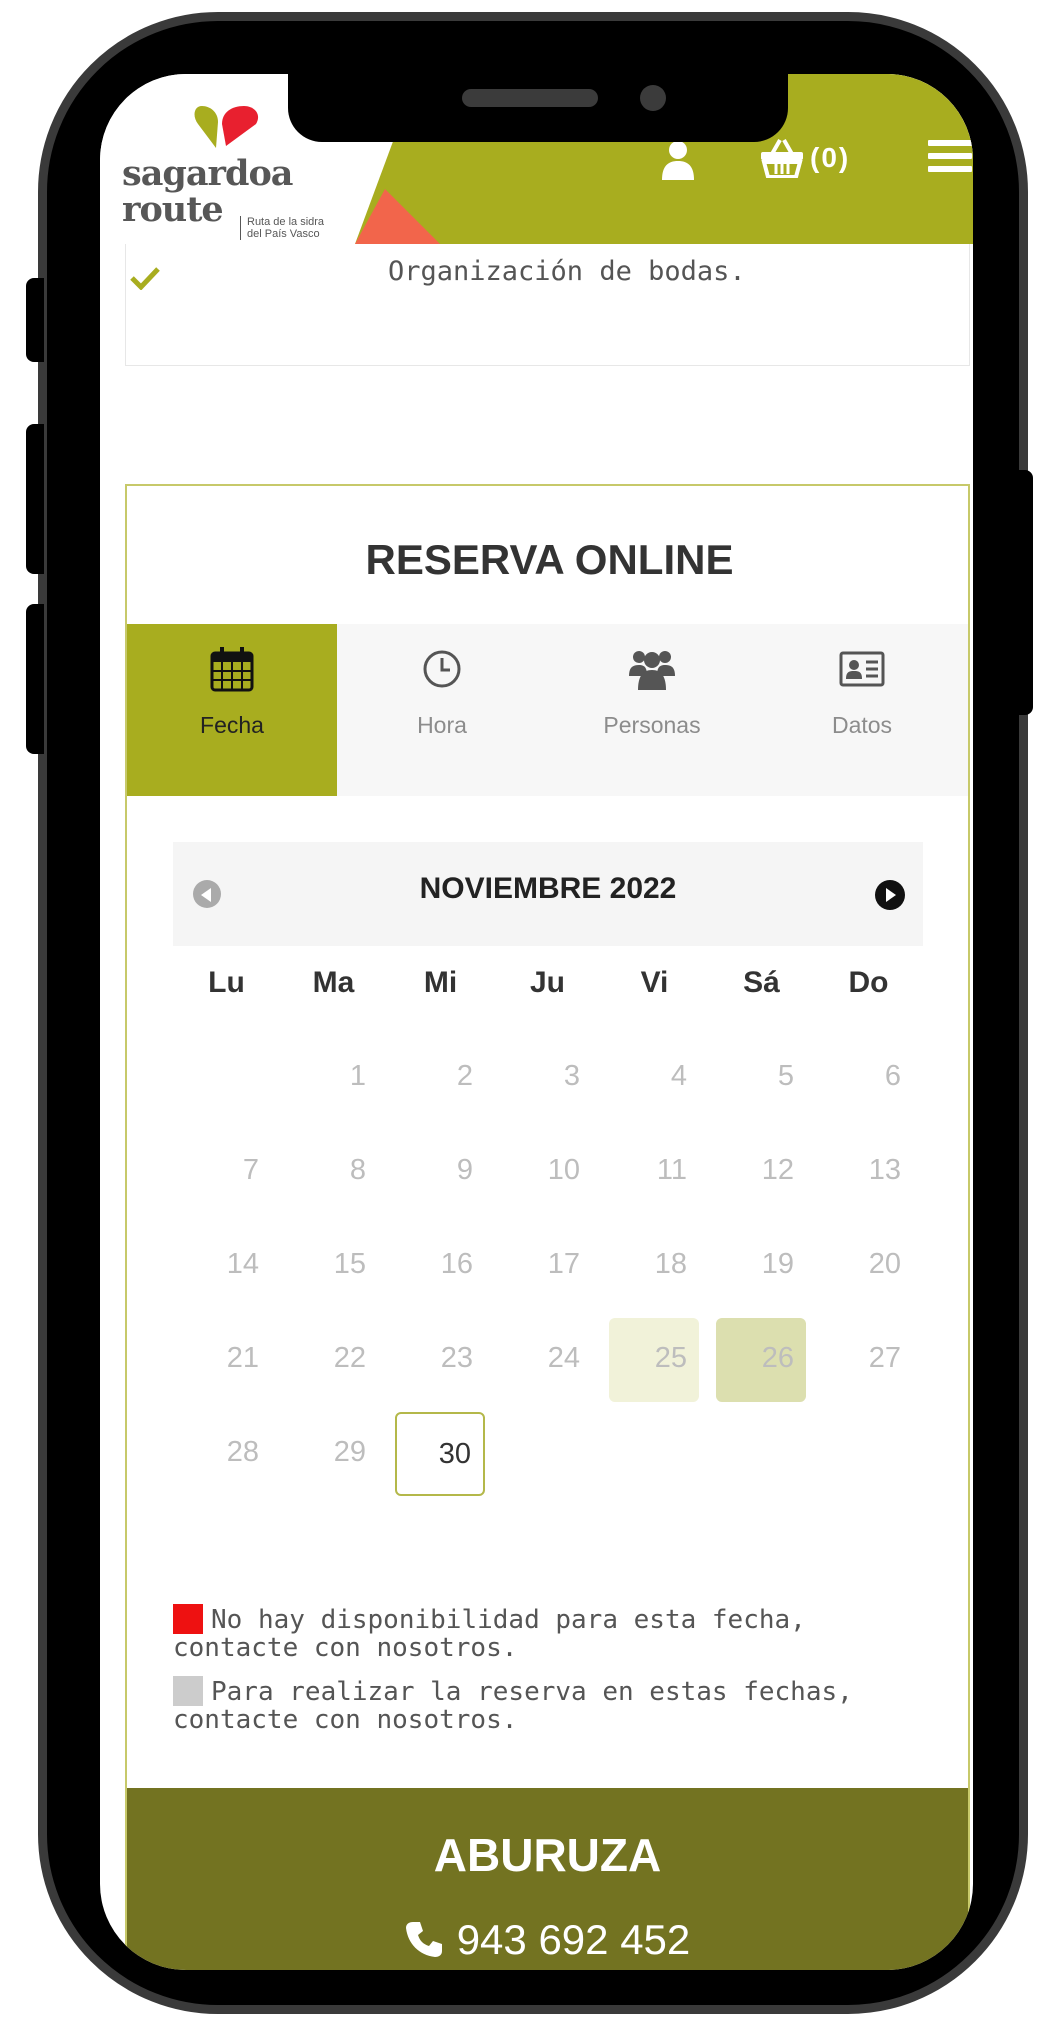  I want to click on calendar-day: 14, so click(226, 1266).